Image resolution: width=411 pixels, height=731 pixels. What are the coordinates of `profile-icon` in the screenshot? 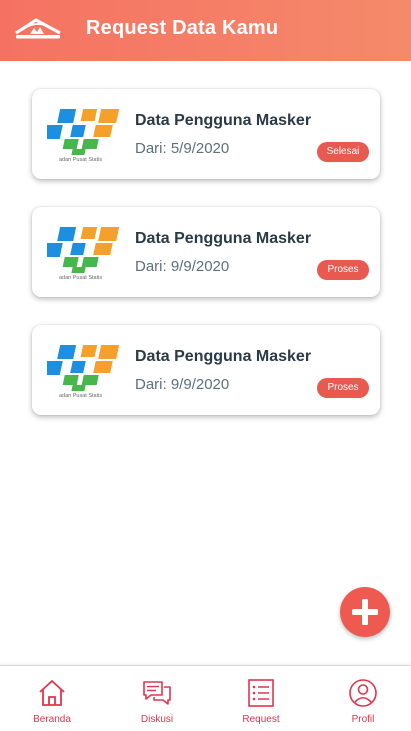 It's located at (363, 693).